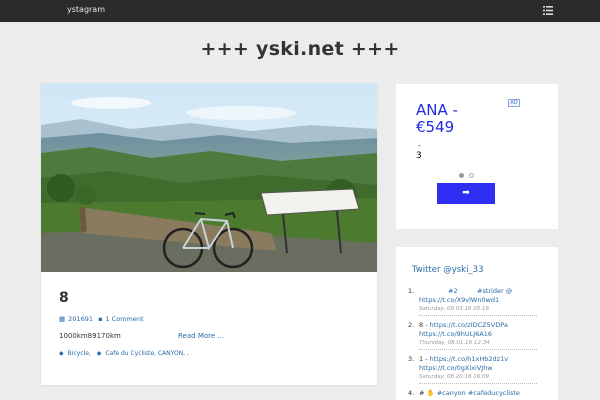  I want to click on tweet-number: 2., so click(411, 325).